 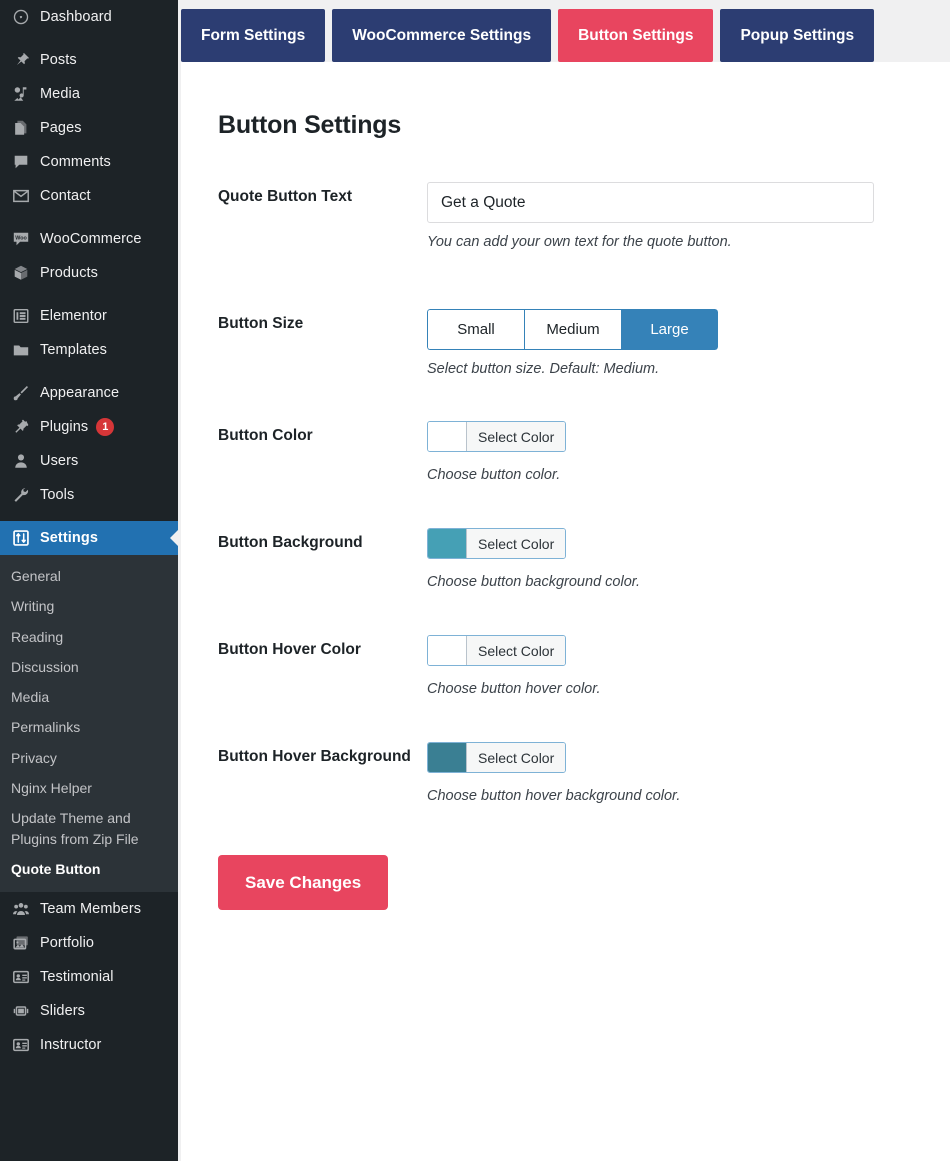 I want to click on button-background-swatch, so click(x=447, y=543).